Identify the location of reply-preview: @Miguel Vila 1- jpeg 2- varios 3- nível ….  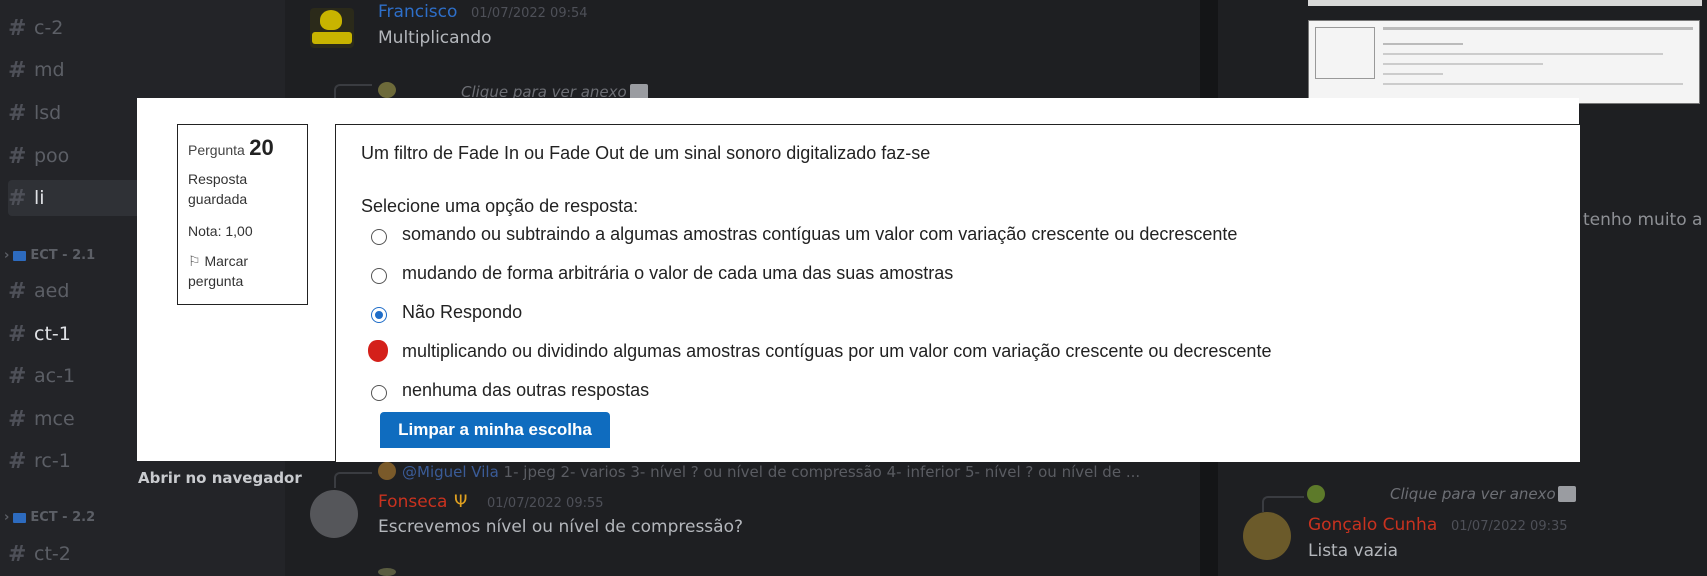
(771, 472).